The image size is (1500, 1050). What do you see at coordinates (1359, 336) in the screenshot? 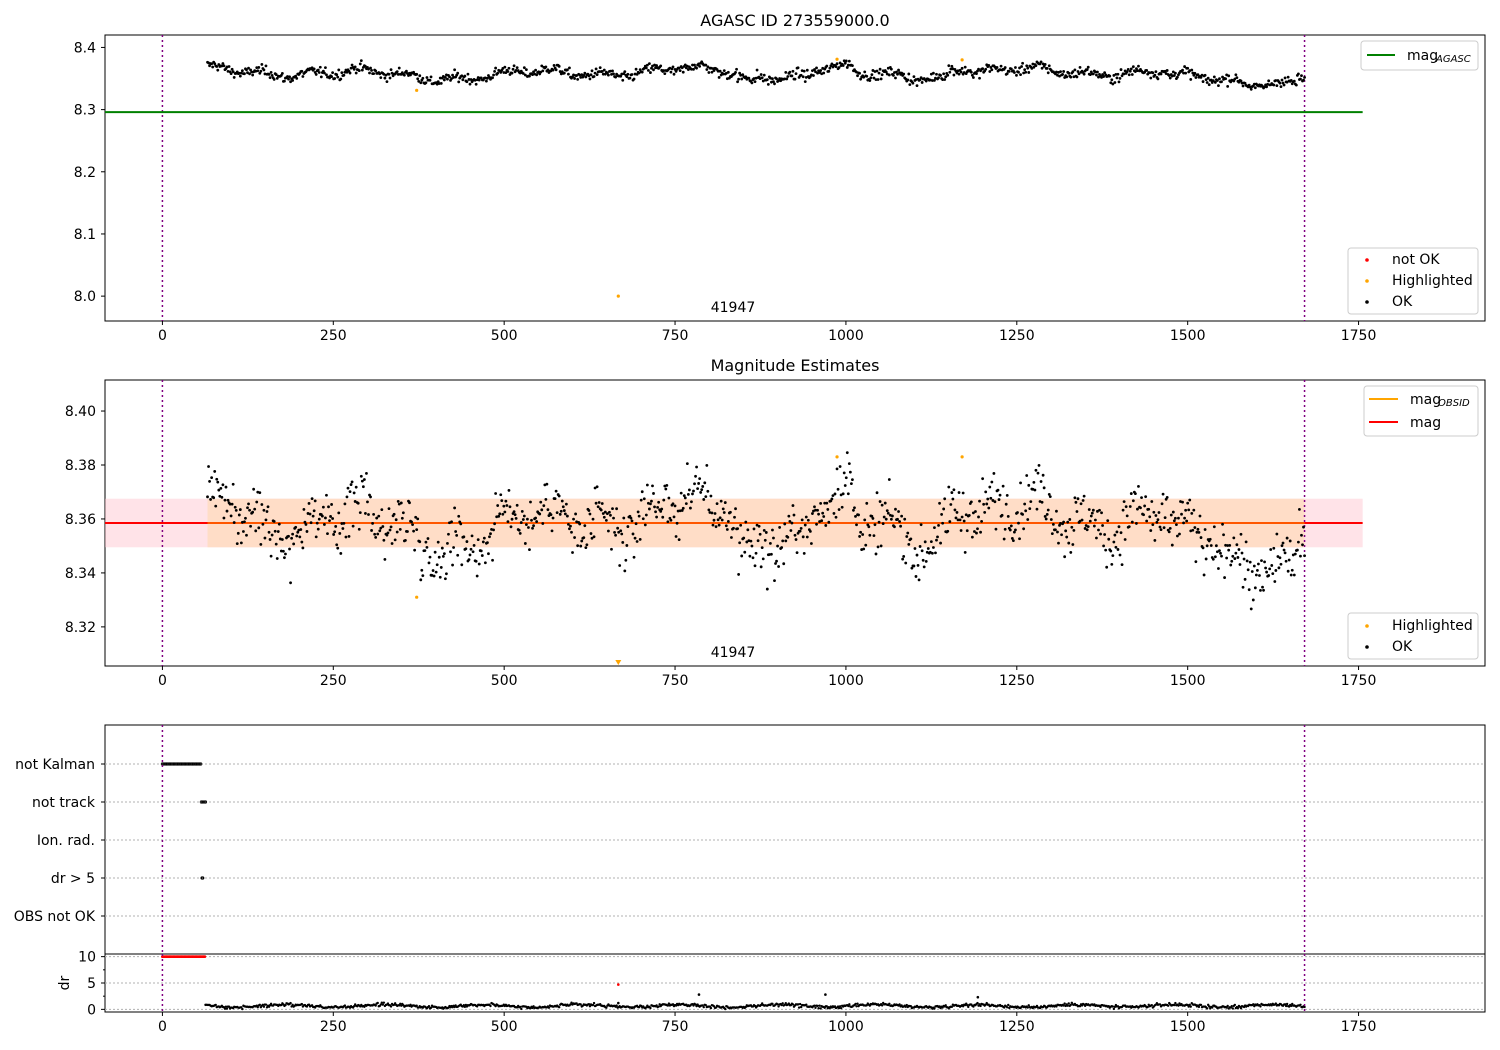
I see `x-tick-label: 1750` at bounding box center [1359, 336].